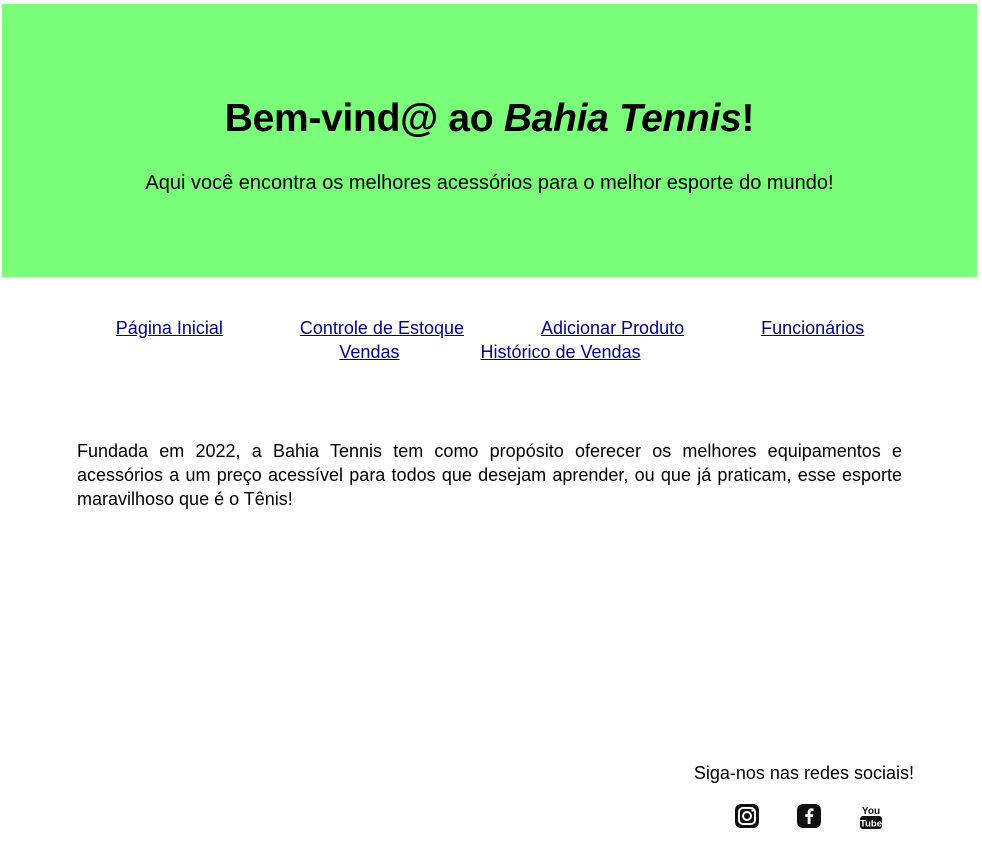 This screenshot has height=852, width=982. Describe the element at coordinates (871, 824) in the screenshot. I see `youtube-icon-text-bottom: Tube` at that location.